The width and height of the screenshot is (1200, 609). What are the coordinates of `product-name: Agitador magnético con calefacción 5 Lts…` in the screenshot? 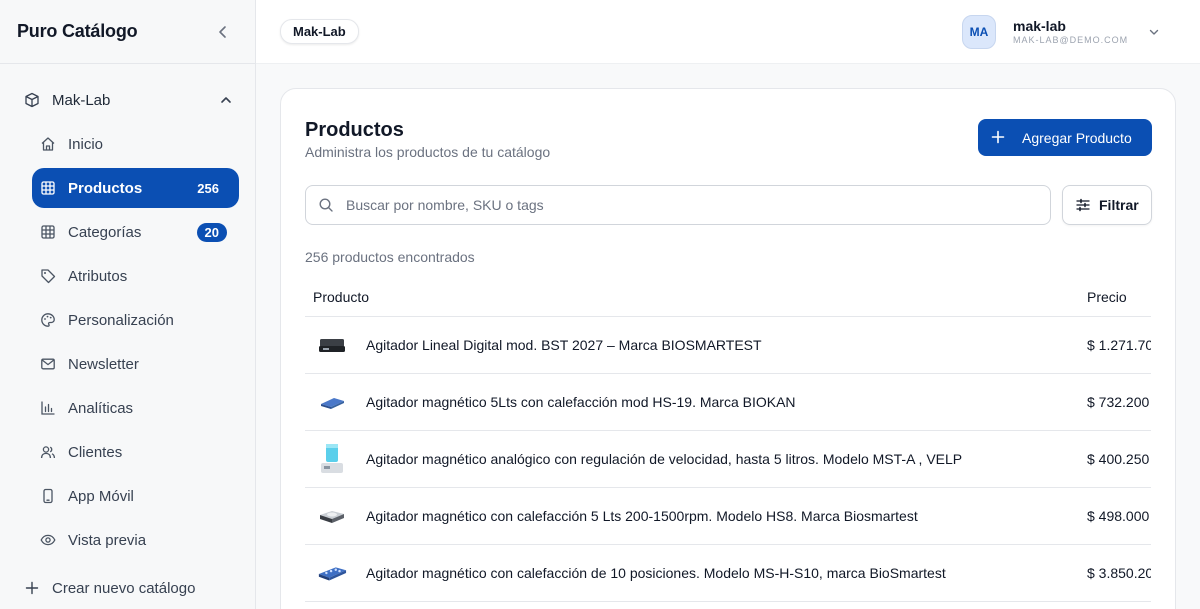 It's located at (642, 516).